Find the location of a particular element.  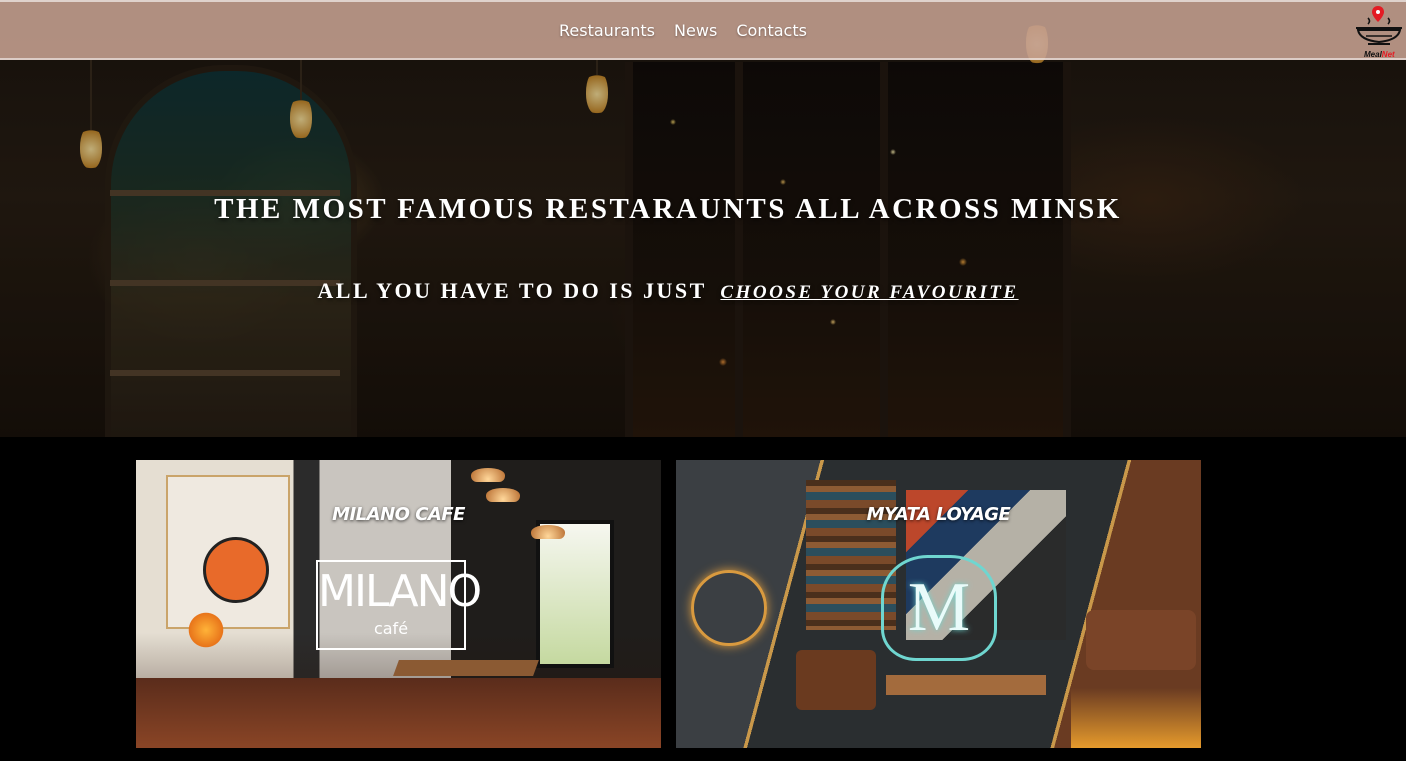

cafe-floor is located at coordinates (398, 713).